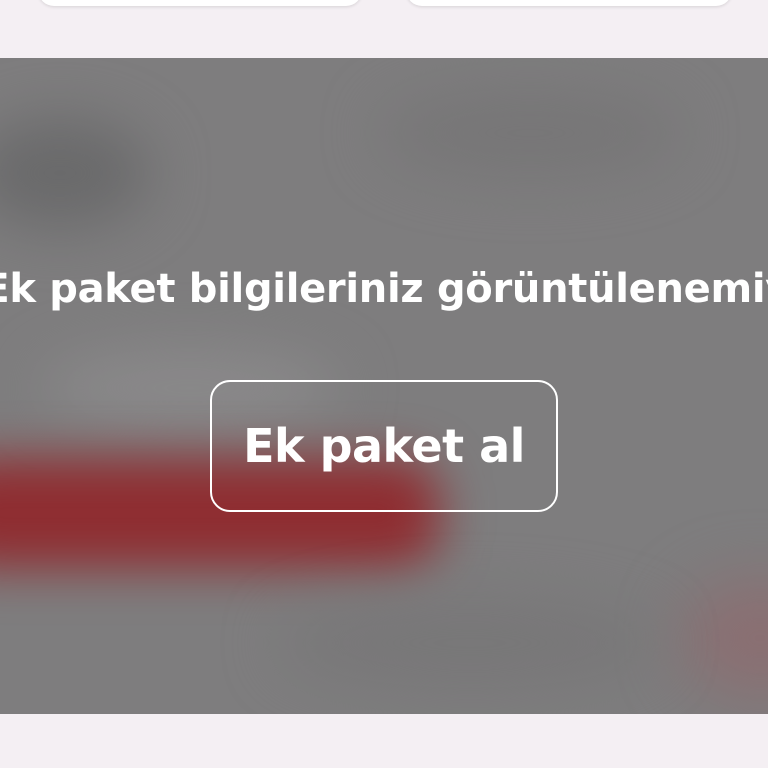 This screenshot has width=768, height=768. I want to click on page-background-strip, so click(384, 741).